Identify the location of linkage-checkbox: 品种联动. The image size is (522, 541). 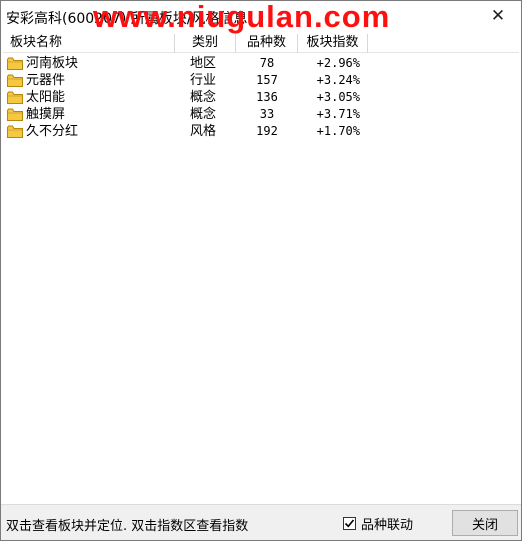
(378, 523).